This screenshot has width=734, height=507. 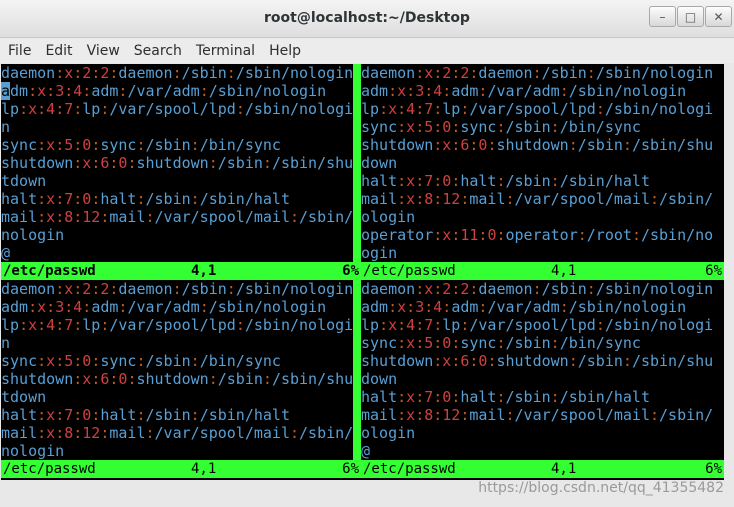 I want to click on terminal-text: /var/spool/mail, so click(x=582, y=415).